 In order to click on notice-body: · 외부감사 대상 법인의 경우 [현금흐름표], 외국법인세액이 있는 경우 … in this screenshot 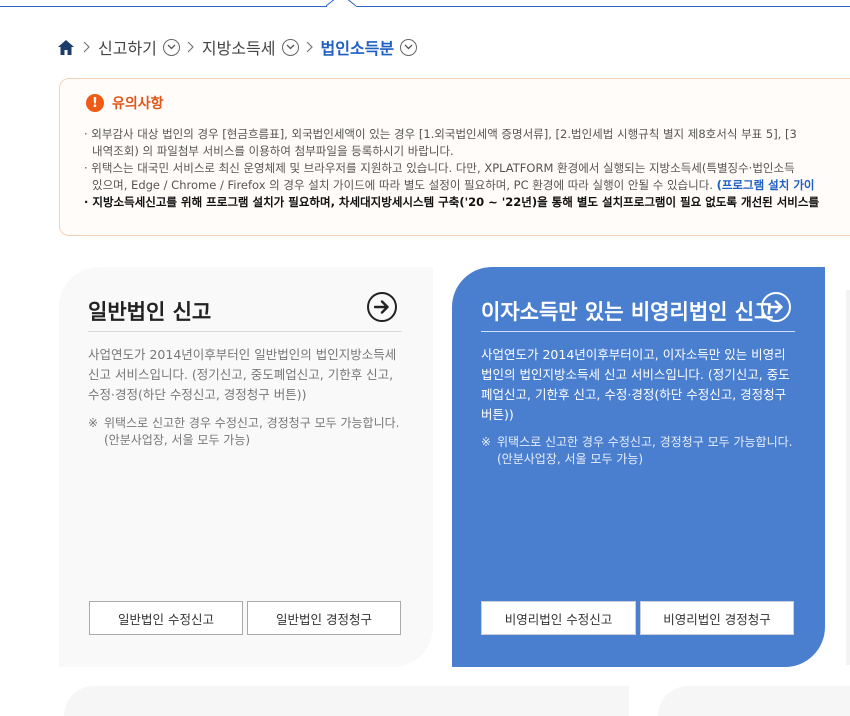, I will do `click(467, 168)`.